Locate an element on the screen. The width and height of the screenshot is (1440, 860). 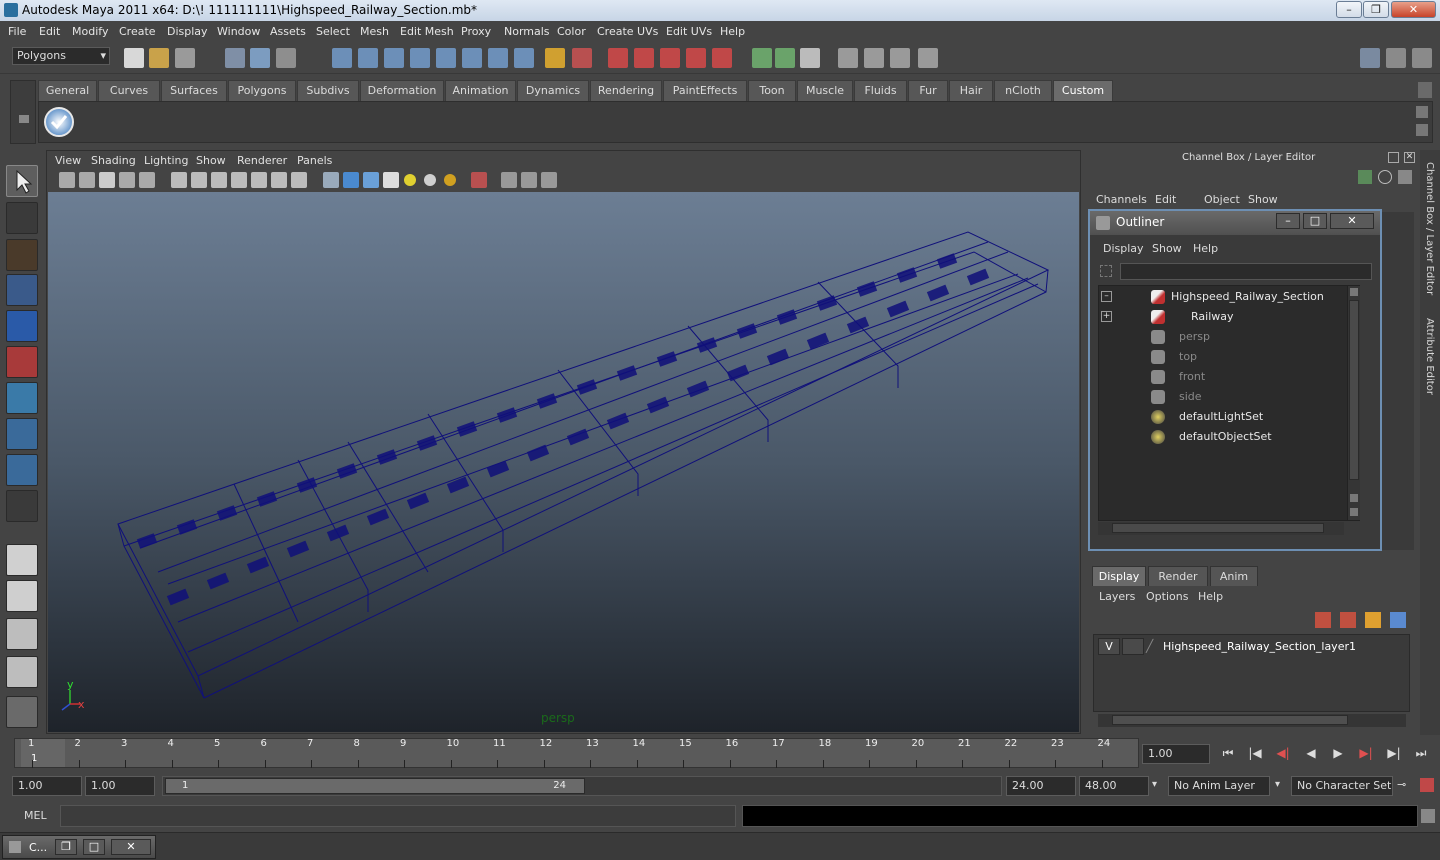
lasso-tool-icon is located at coordinates (22, 218).